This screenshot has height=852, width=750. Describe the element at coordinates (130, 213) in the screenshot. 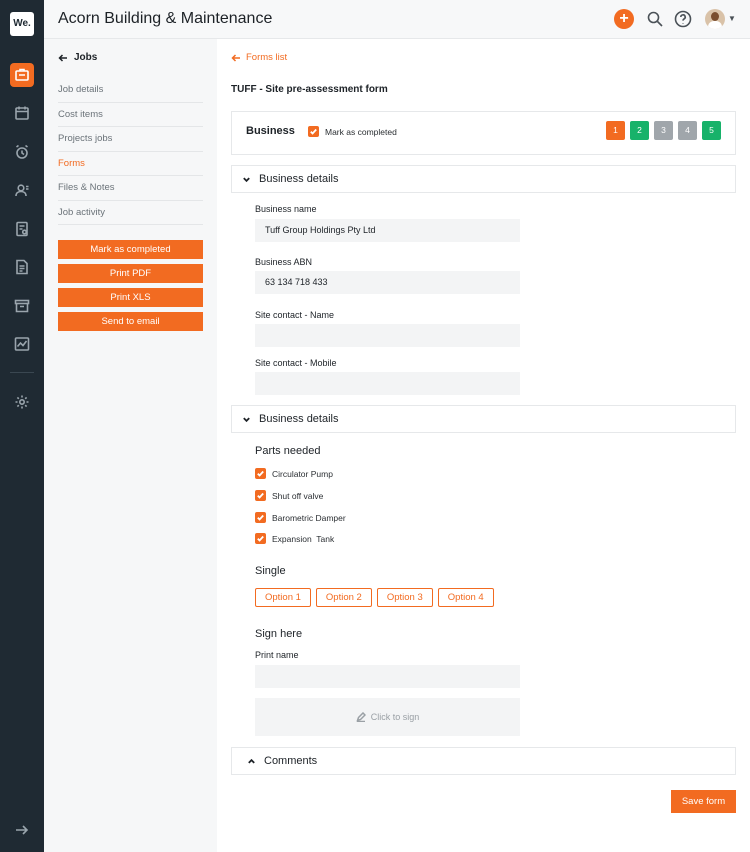

I see `sidebar-item-job-activity: Job activity` at that location.